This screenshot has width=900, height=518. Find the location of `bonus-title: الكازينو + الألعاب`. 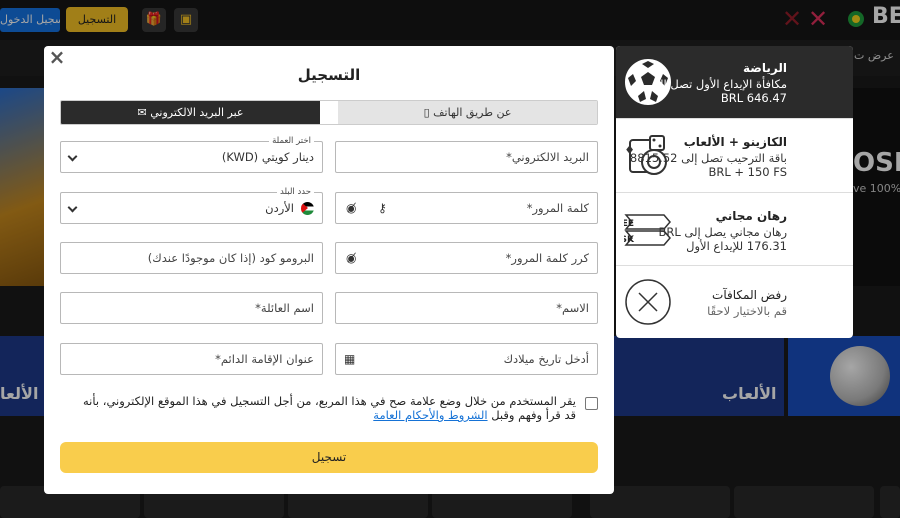

bonus-title: الكازينو + الألعاب is located at coordinates (735, 142).